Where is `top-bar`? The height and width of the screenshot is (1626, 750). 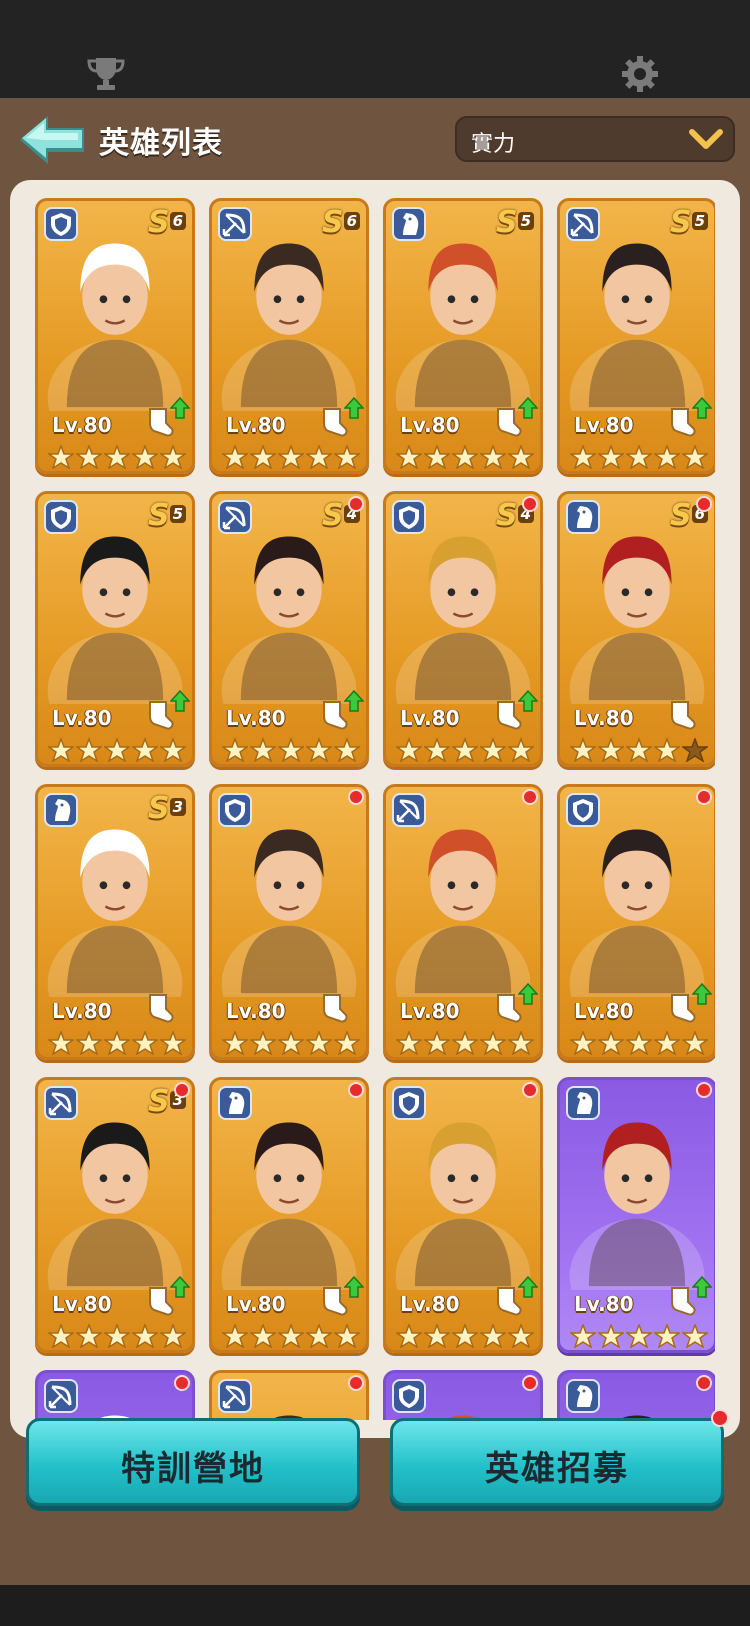
top-bar is located at coordinates (375, 49).